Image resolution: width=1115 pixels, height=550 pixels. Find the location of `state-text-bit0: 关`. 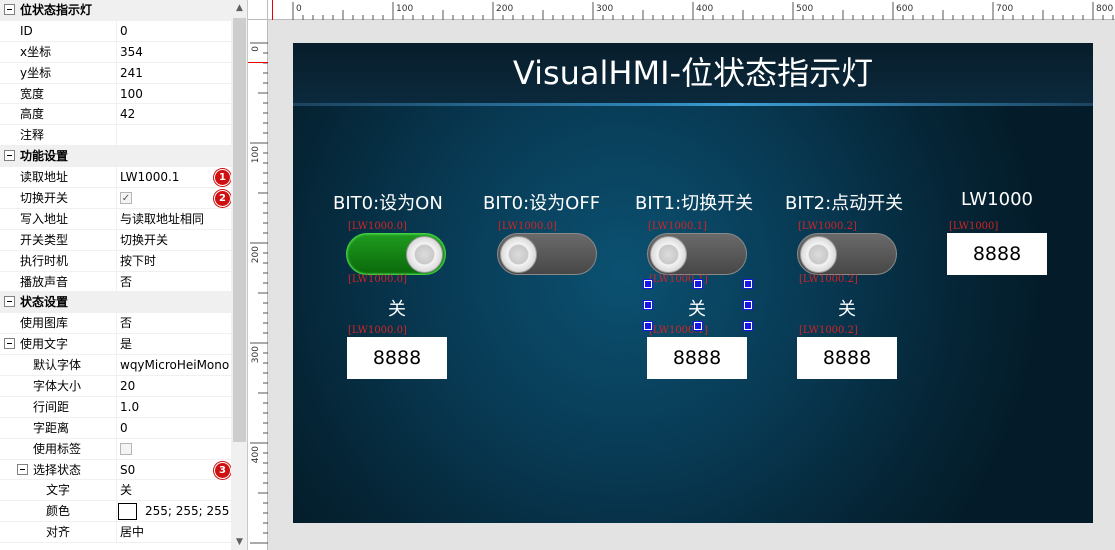

state-text-bit0: 关 is located at coordinates (397, 308).